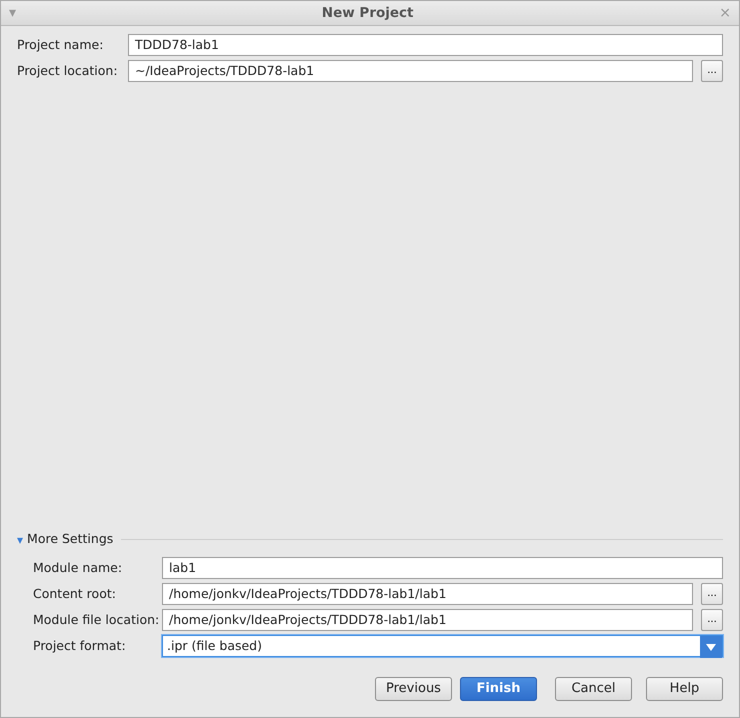 The width and height of the screenshot is (740, 718). Describe the element at coordinates (425, 45) in the screenshot. I see `input-field: TDDD78-lab1` at that location.